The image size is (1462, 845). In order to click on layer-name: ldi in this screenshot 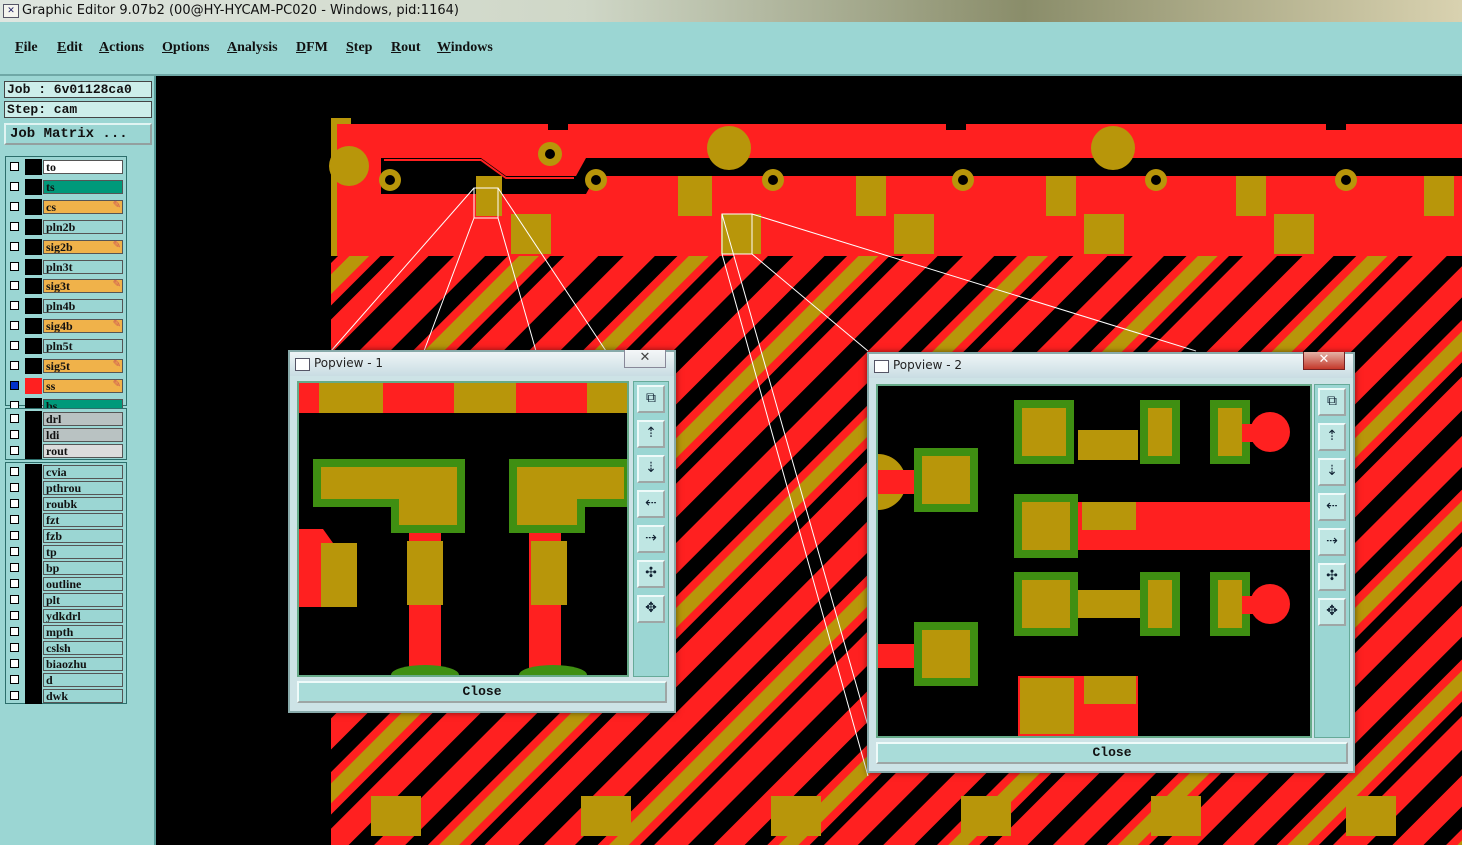, I will do `click(83, 435)`.